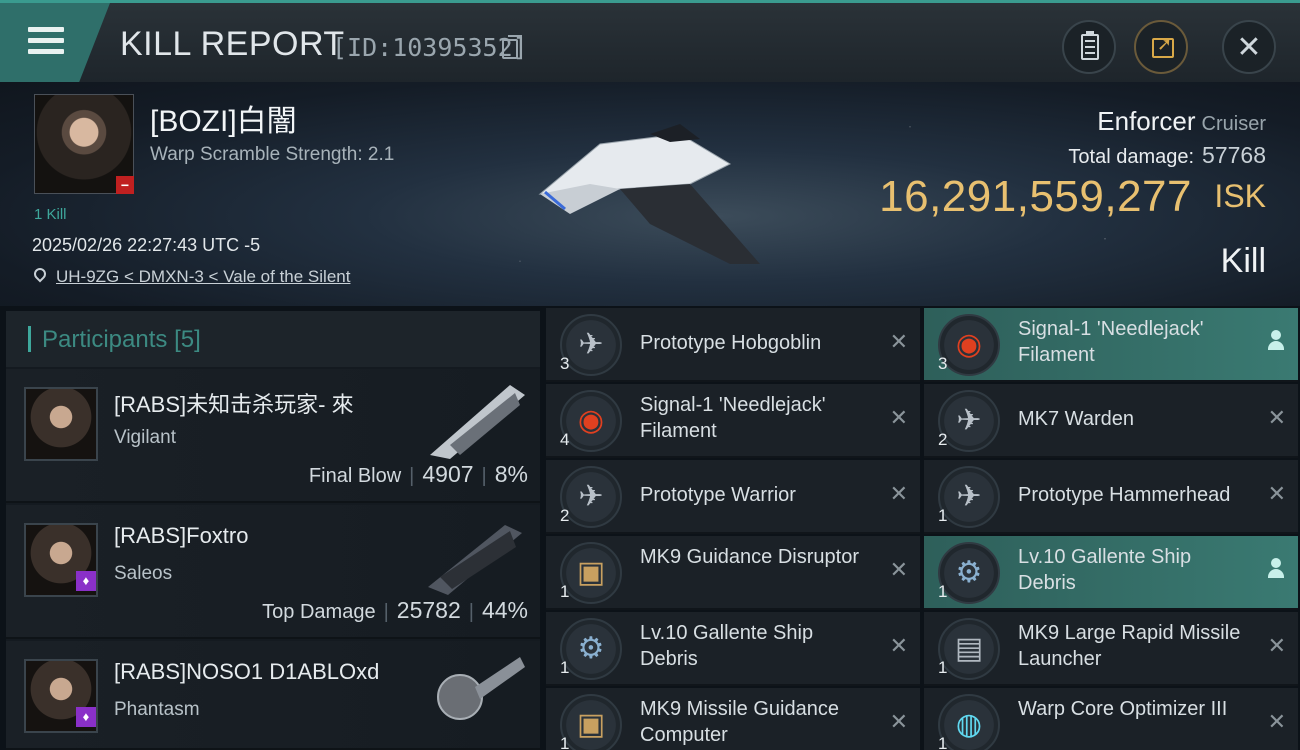 Image resolution: width=1300 pixels, height=750 pixels. I want to click on avatar, so click(61, 424).